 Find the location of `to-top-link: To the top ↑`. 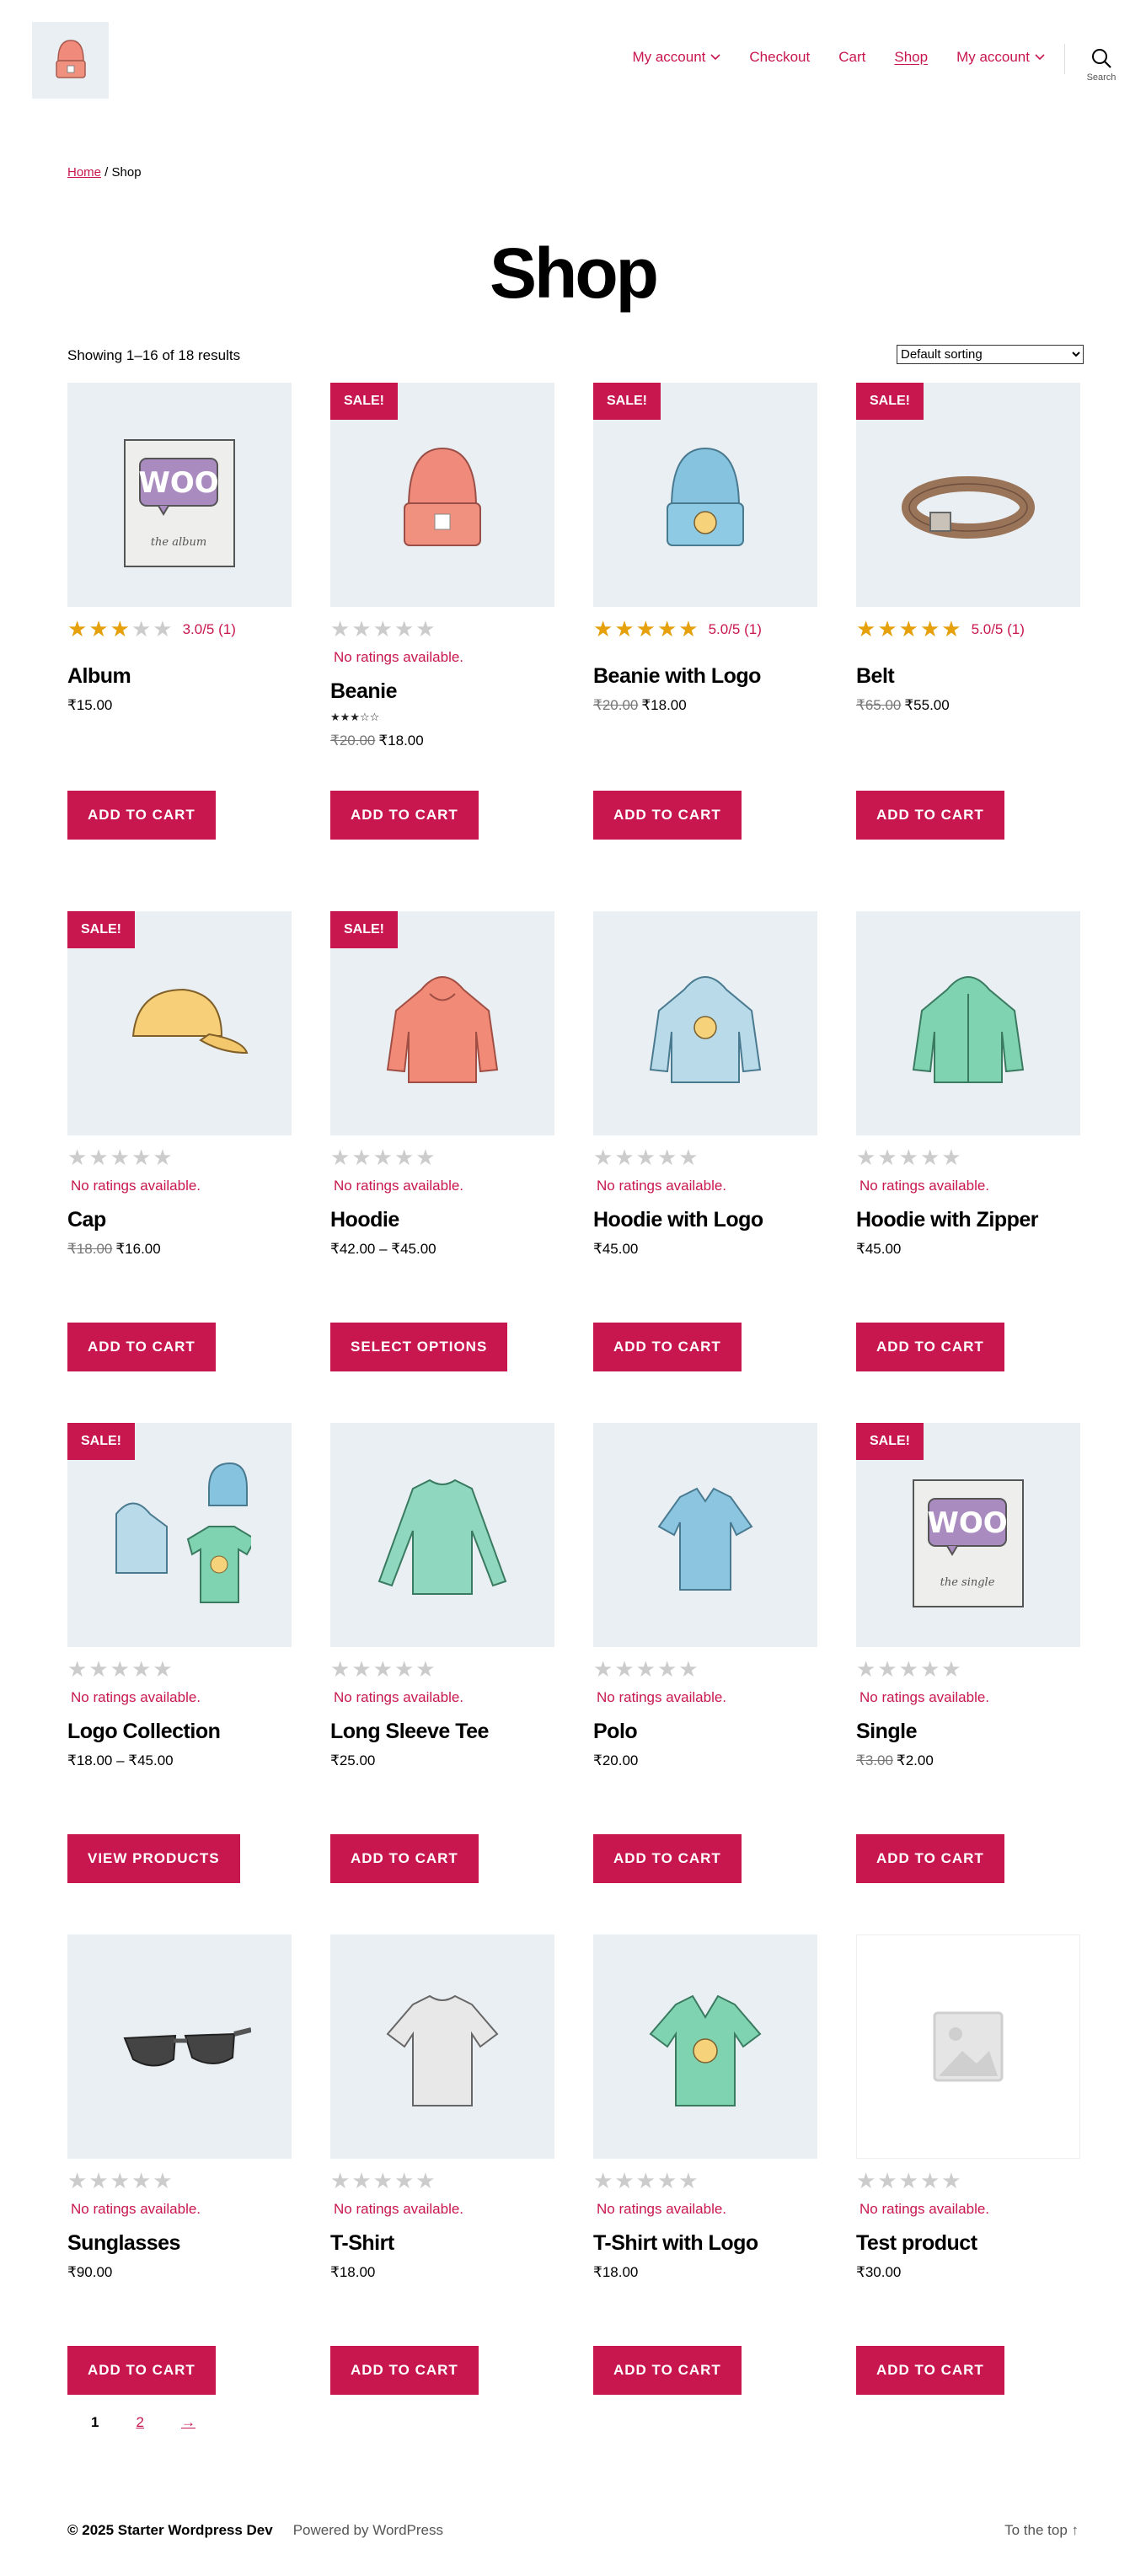

to-top-link: To the top ↑ is located at coordinates (1041, 2530).